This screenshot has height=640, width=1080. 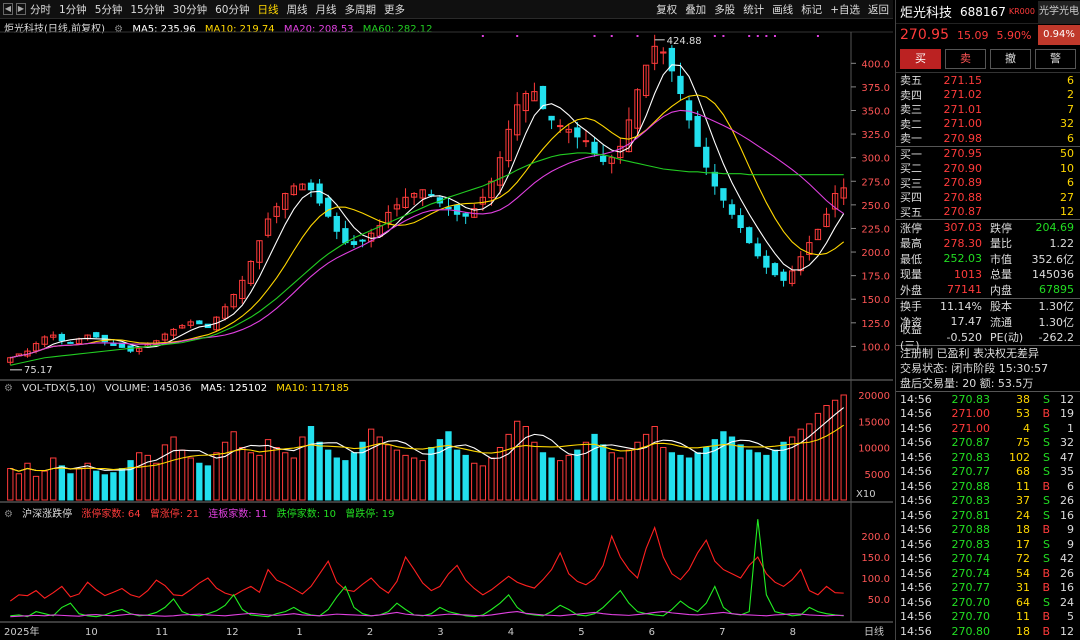 What do you see at coordinates (988, 124) in the screenshot?
I see `ask-row-3: 卖二 271.00 32` at bounding box center [988, 124].